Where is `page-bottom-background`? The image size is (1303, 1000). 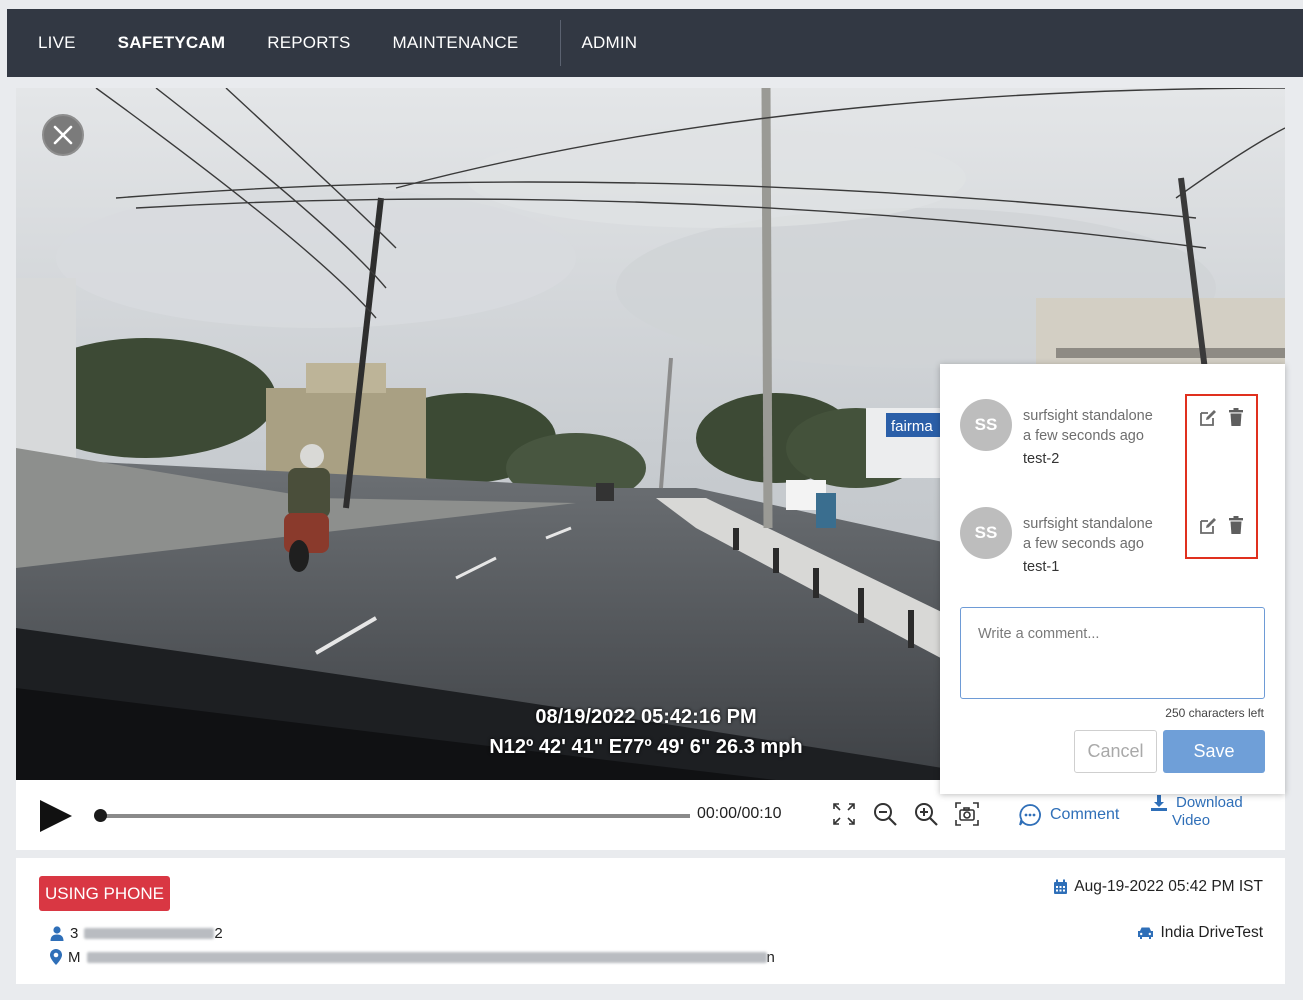 page-bottom-background is located at coordinates (651, 992).